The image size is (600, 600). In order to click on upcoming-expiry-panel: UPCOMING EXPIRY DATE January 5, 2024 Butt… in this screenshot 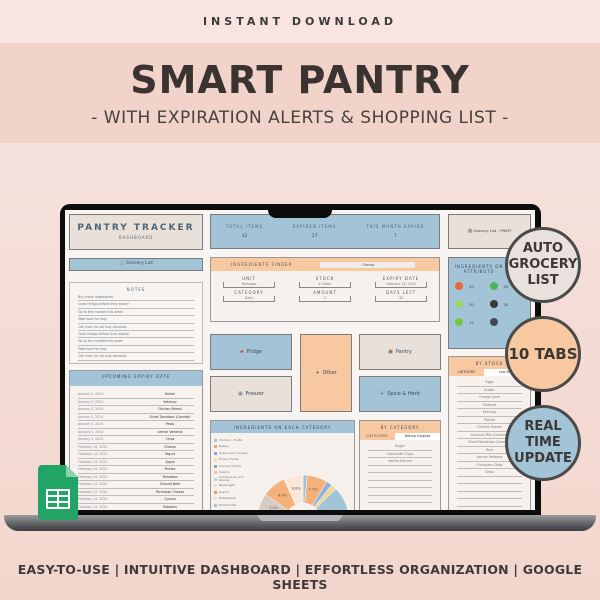, I will do `click(136, 440)`.